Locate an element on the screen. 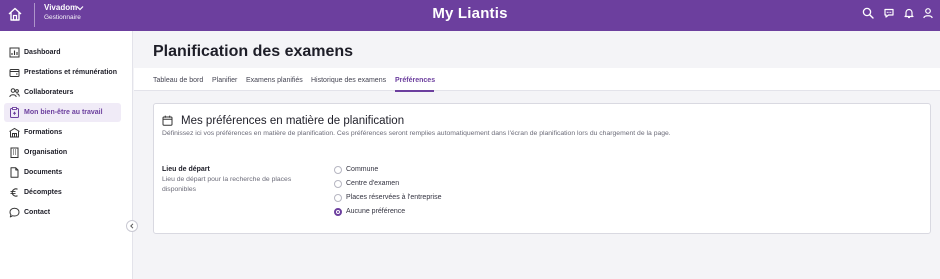  radio-label: Centre d'examen is located at coordinates (372, 184).